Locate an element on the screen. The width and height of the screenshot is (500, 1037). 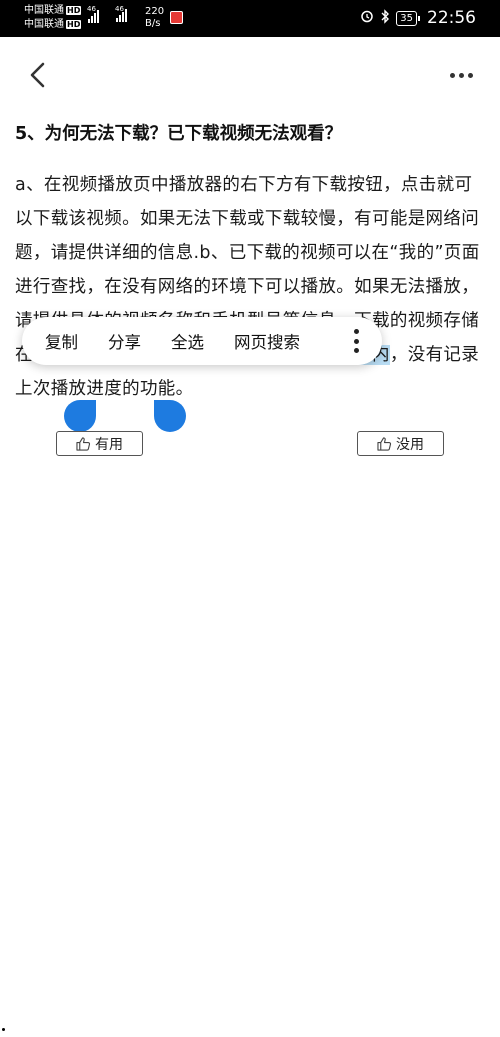
useless-button: 没用 is located at coordinates (400, 443).